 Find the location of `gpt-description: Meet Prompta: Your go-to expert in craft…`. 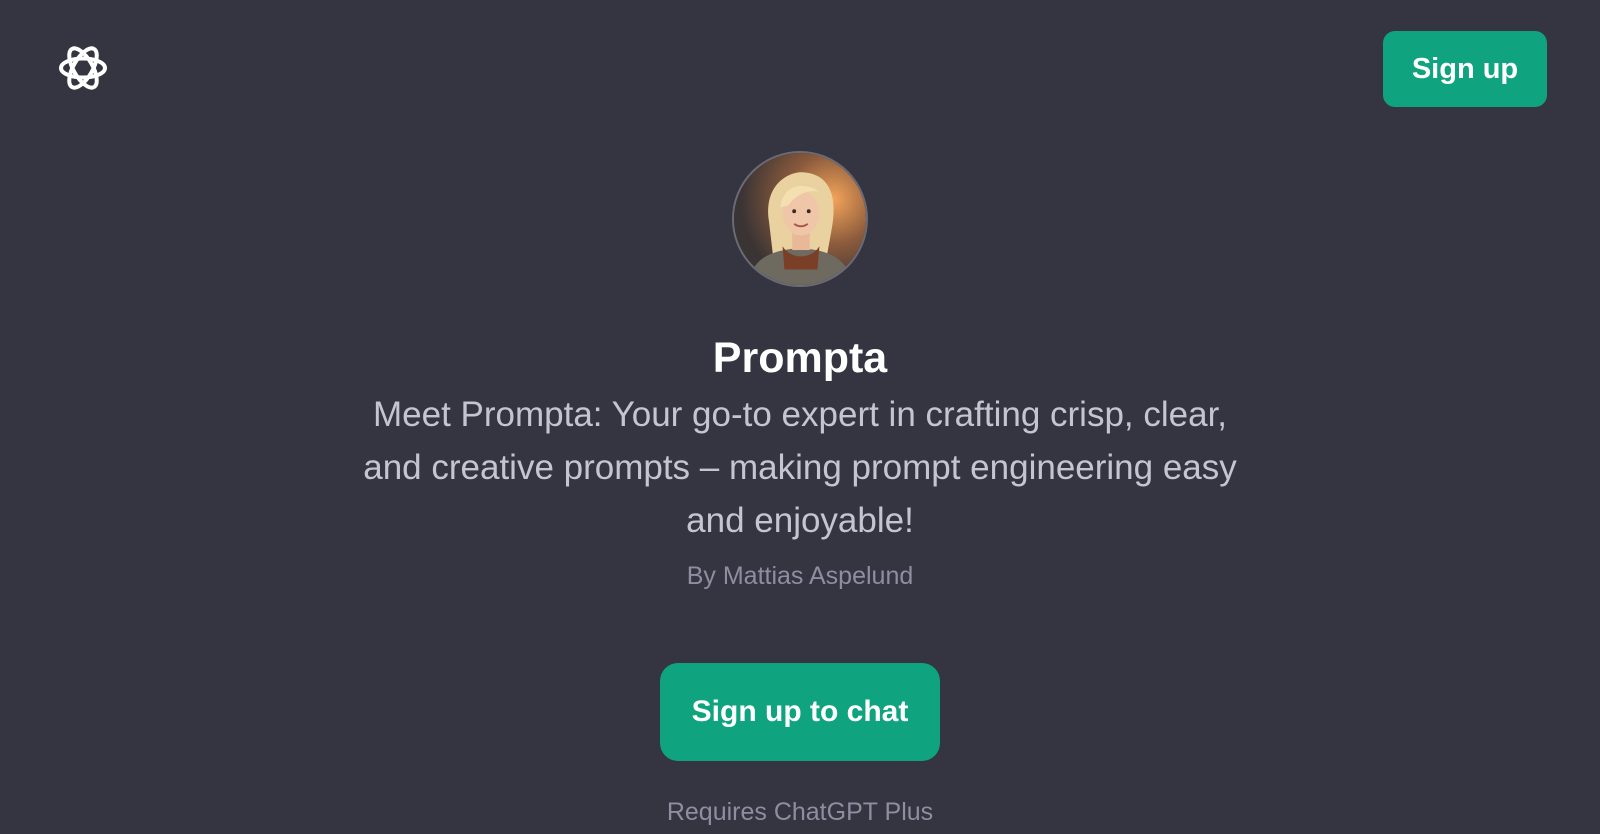

gpt-description: Meet Prompta: Your go-to expert in craft… is located at coordinates (800, 467).